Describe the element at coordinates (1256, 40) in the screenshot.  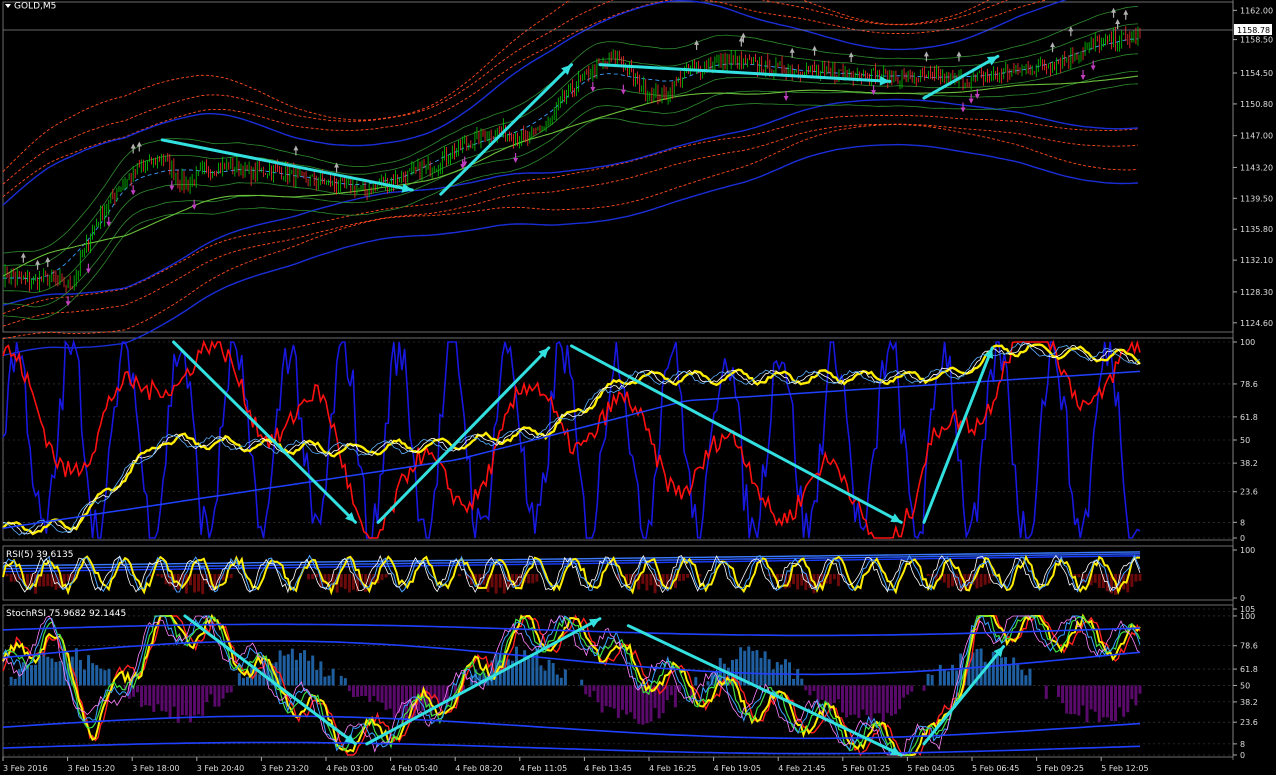
I see `price-tick-label: 1158.50` at that location.